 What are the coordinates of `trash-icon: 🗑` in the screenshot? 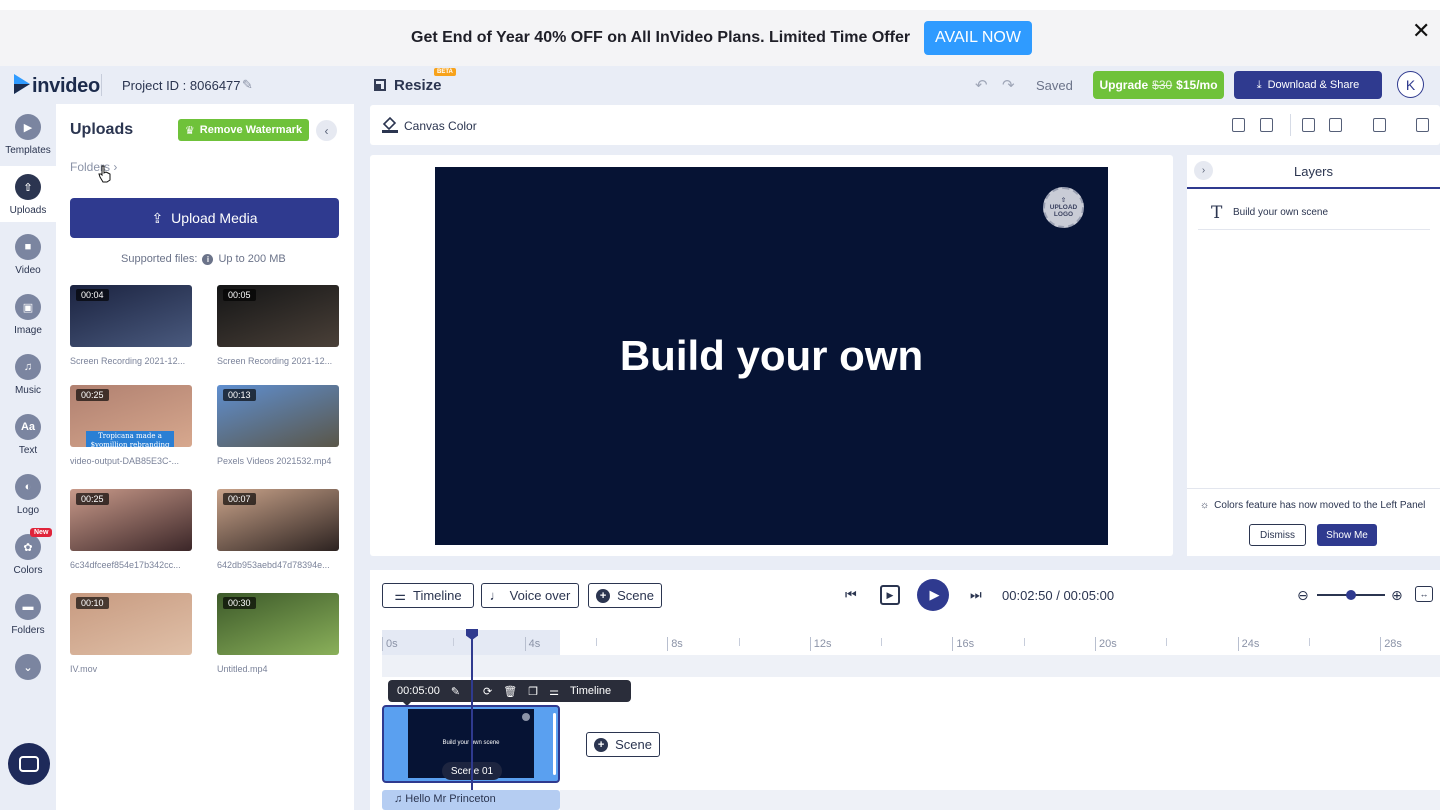 It's located at (510, 691).